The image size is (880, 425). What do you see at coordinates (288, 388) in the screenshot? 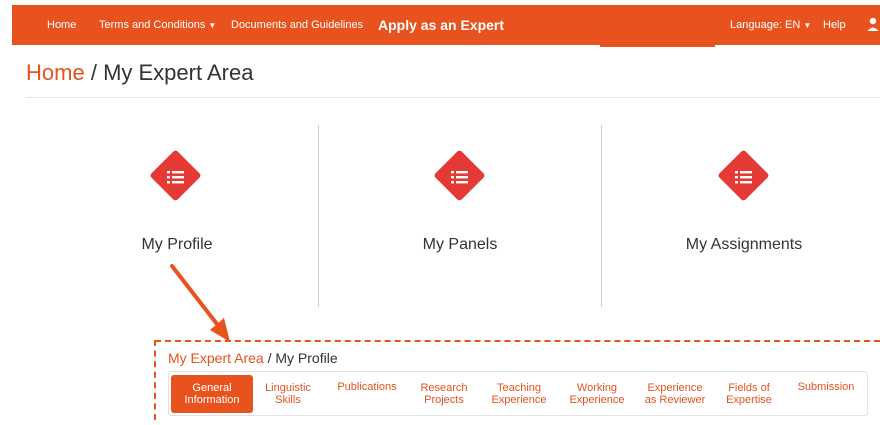
I see `tab-line: Linguistic` at bounding box center [288, 388].